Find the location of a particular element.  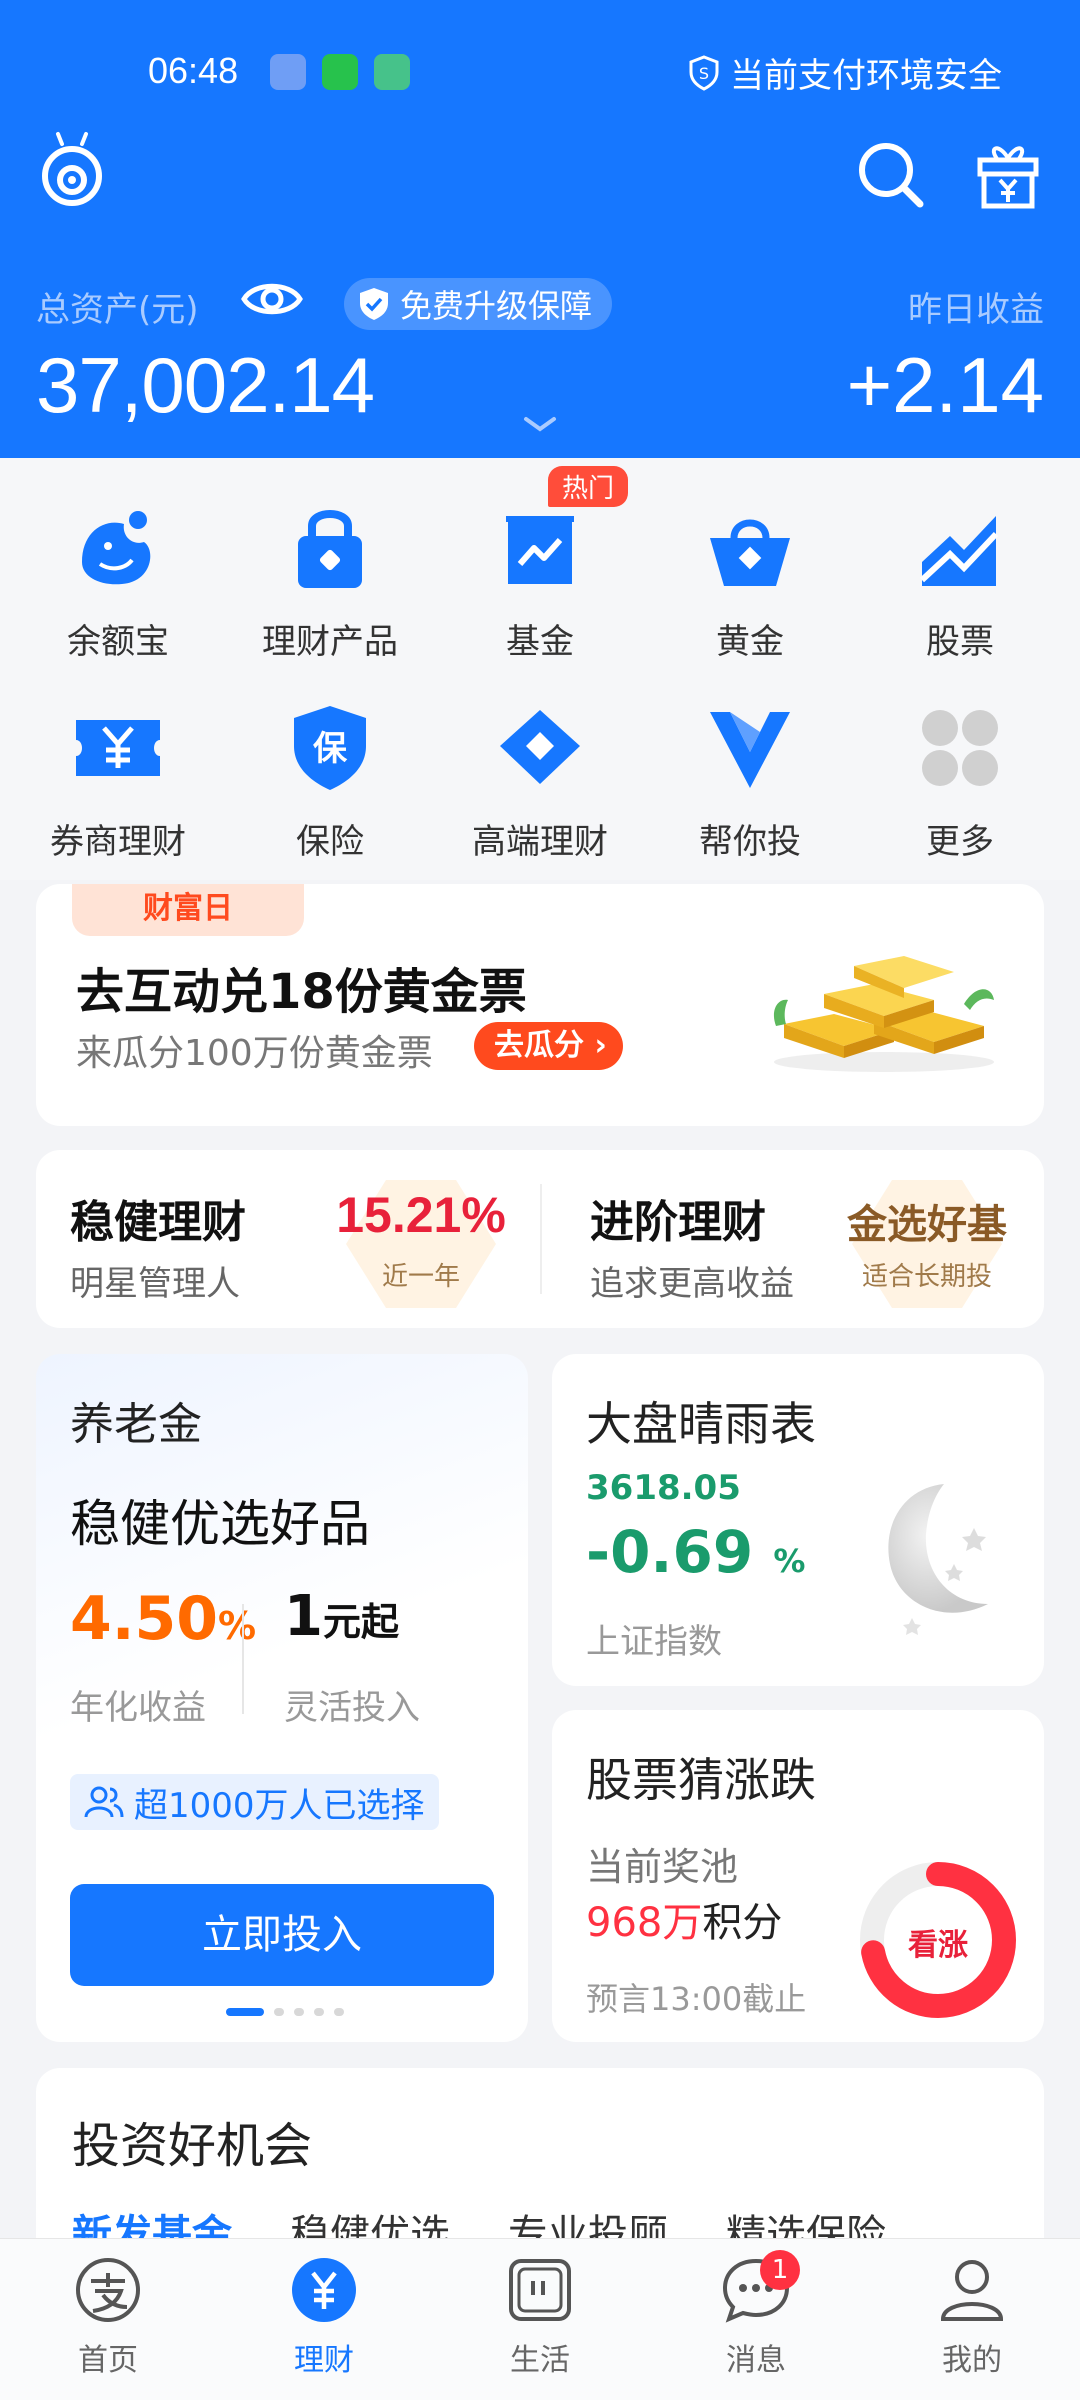

tab-life: 生活 is located at coordinates (540, 2317).